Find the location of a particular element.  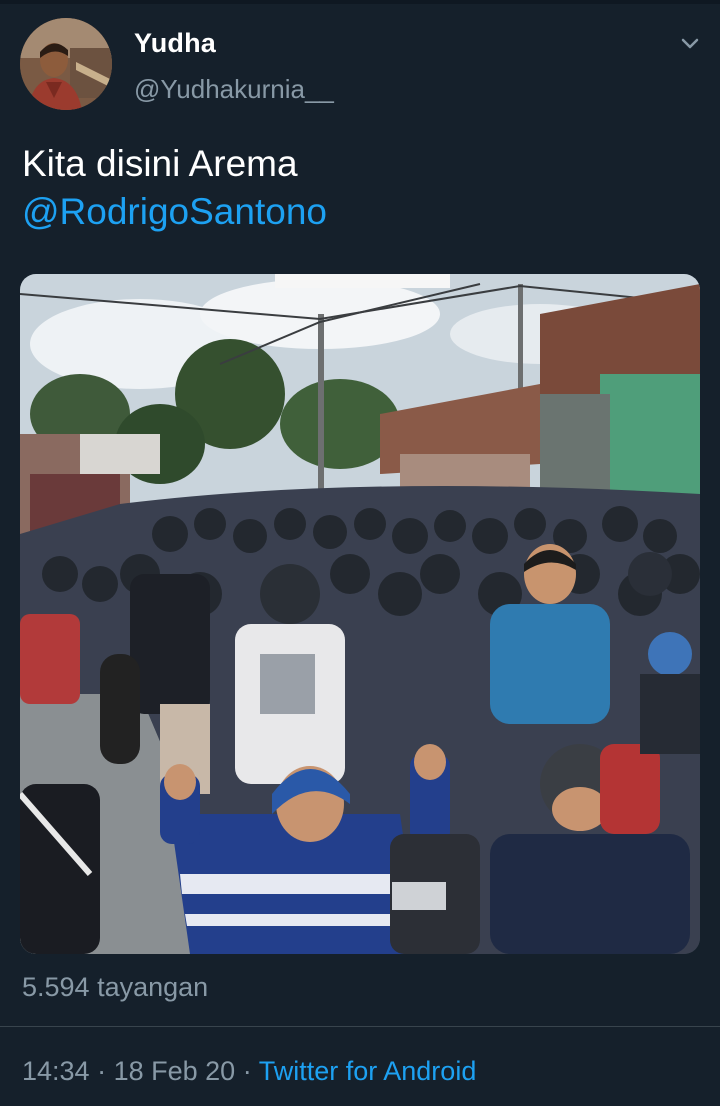

chevron-down-icon is located at coordinates (690, 44).